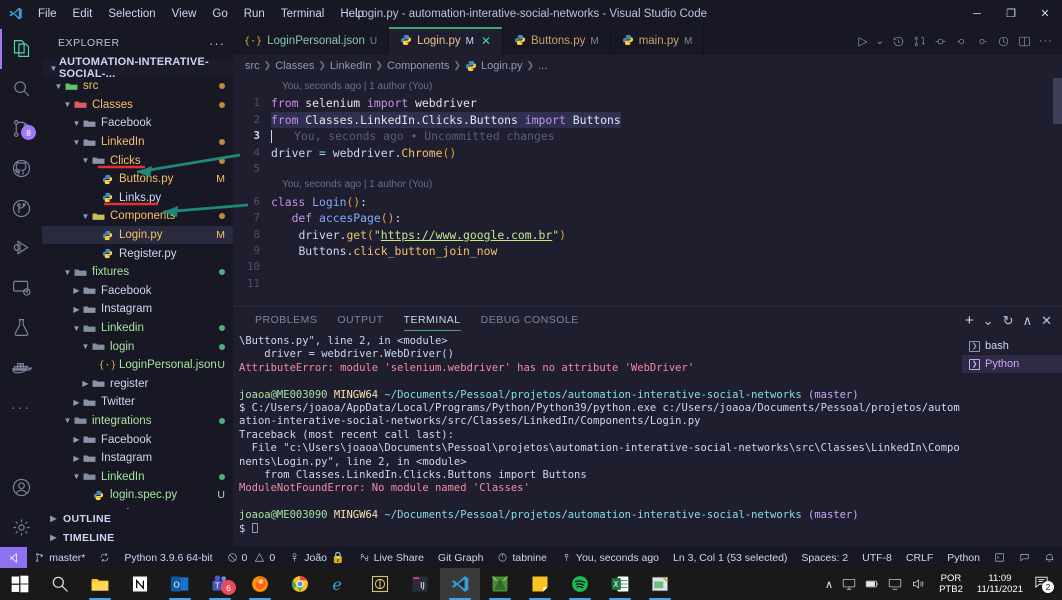  I want to click on menu-selection: Selection, so click(131, 13).